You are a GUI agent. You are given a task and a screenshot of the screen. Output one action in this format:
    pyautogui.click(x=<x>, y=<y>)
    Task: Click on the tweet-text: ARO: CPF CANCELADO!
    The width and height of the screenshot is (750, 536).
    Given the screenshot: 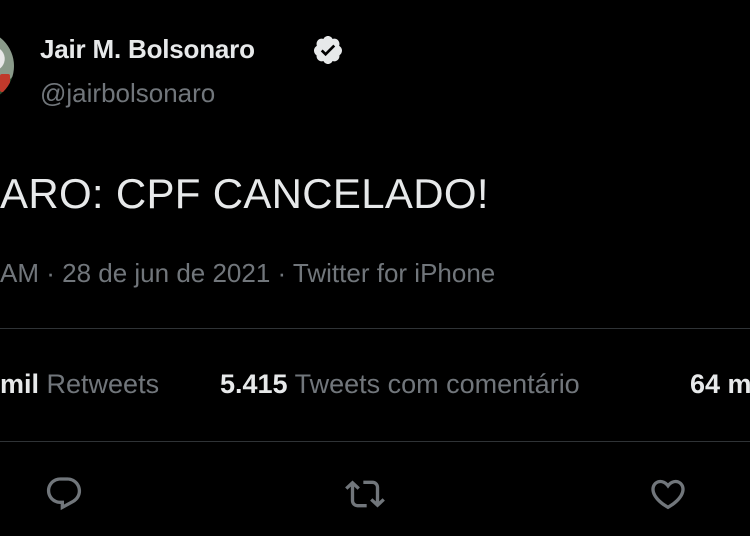 What is the action you would take?
    pyautogui.click(x=244, y=193)
    